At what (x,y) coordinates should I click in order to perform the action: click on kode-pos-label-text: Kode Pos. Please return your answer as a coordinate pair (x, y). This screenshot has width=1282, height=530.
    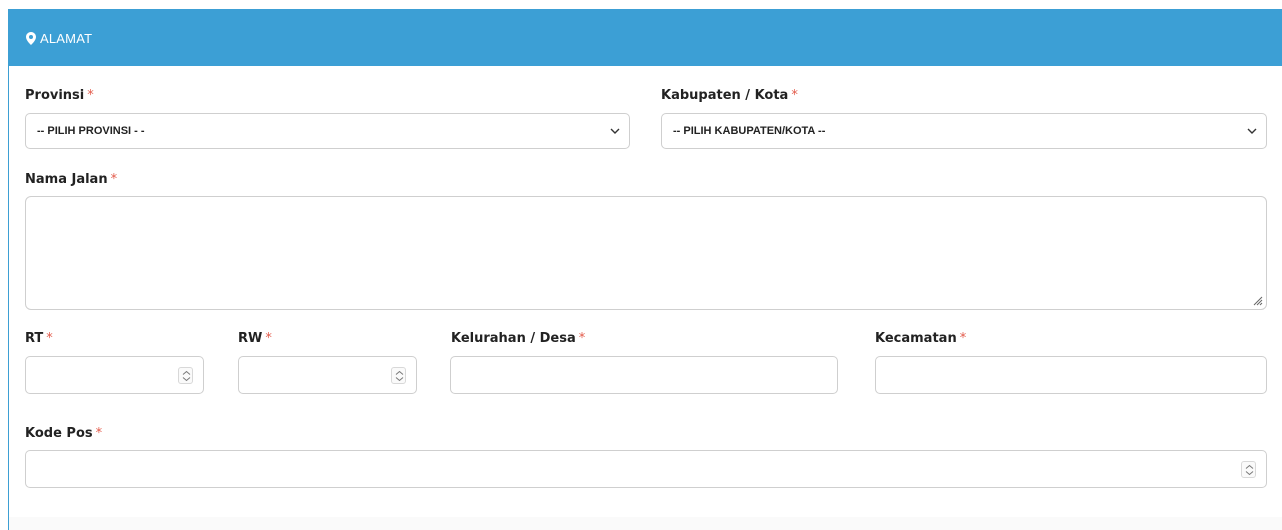
    Looking at the image, I should click on (59, 433).